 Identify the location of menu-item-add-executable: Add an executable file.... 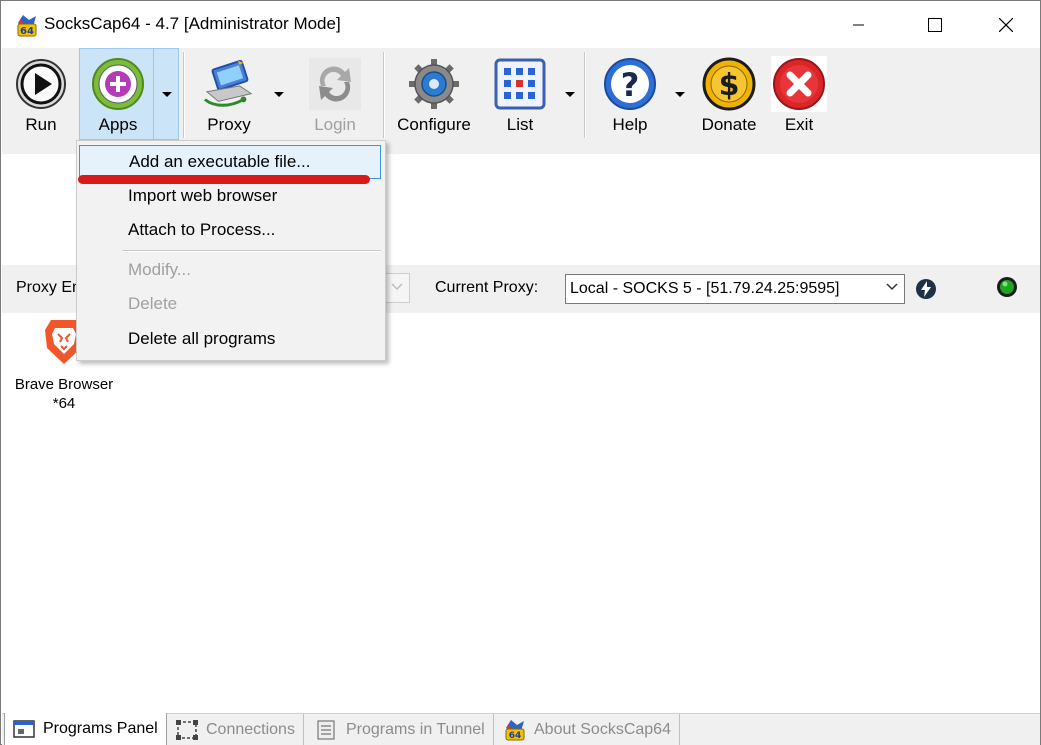
(230, 162).